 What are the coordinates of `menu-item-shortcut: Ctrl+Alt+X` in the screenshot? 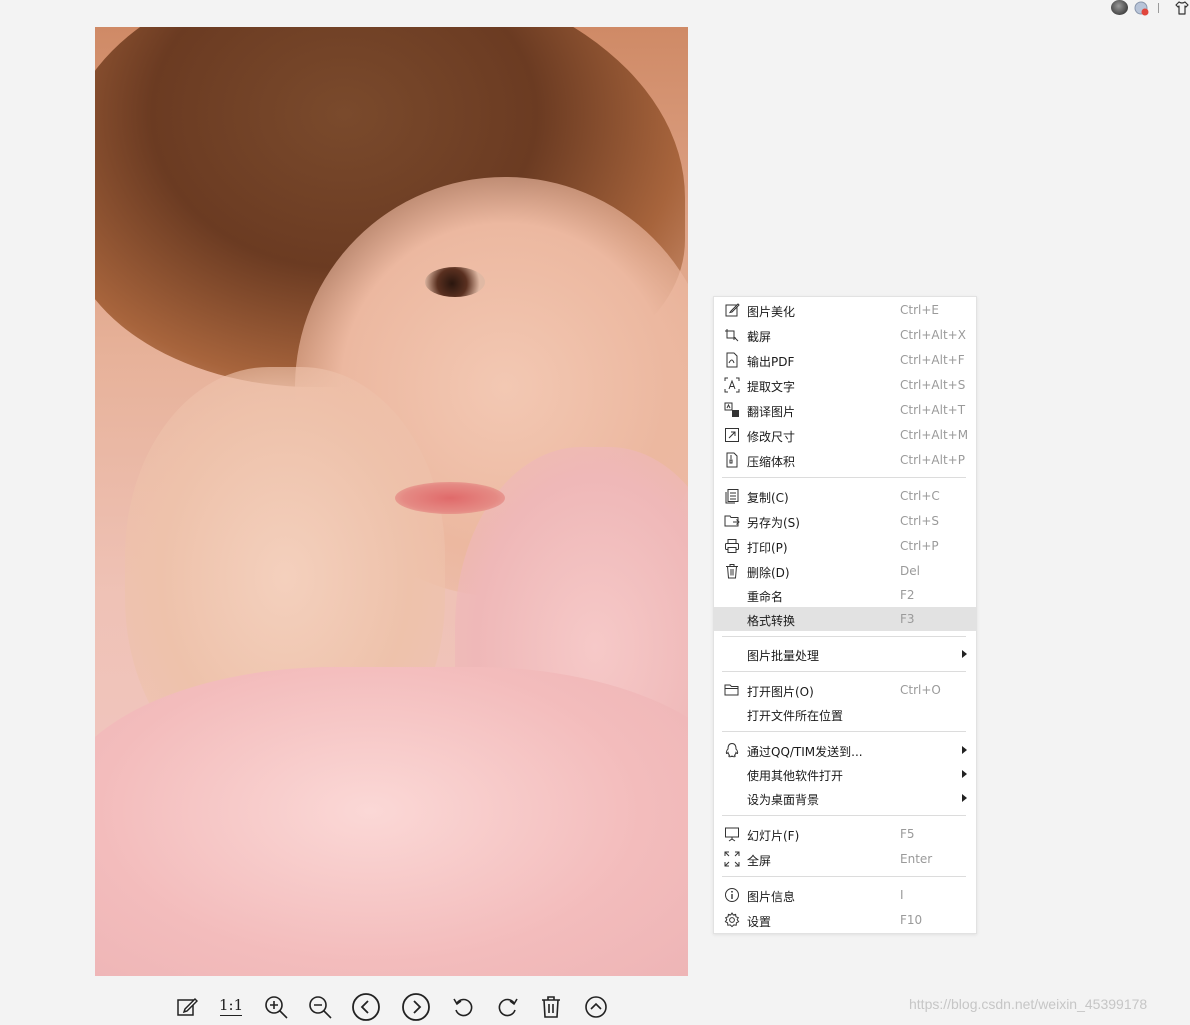 It's located at (933, 335).